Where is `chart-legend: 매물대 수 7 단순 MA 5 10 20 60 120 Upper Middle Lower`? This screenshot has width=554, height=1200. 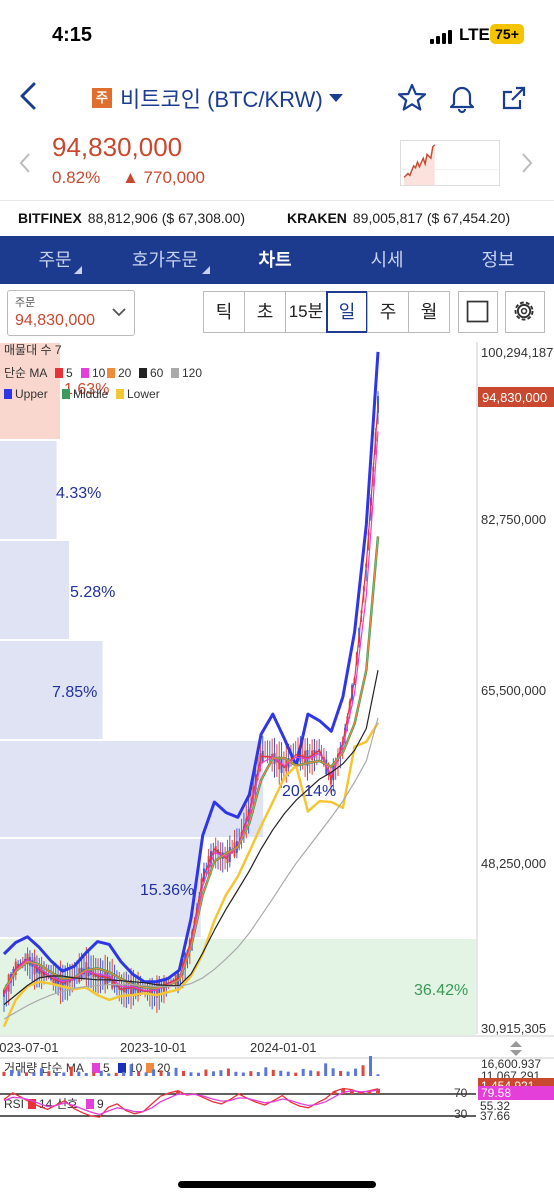
chart-legend: 매물대 수 7 단순 MA 5 10 20 60 120 Upper Middle Lower is located at coordinates (103, 372).